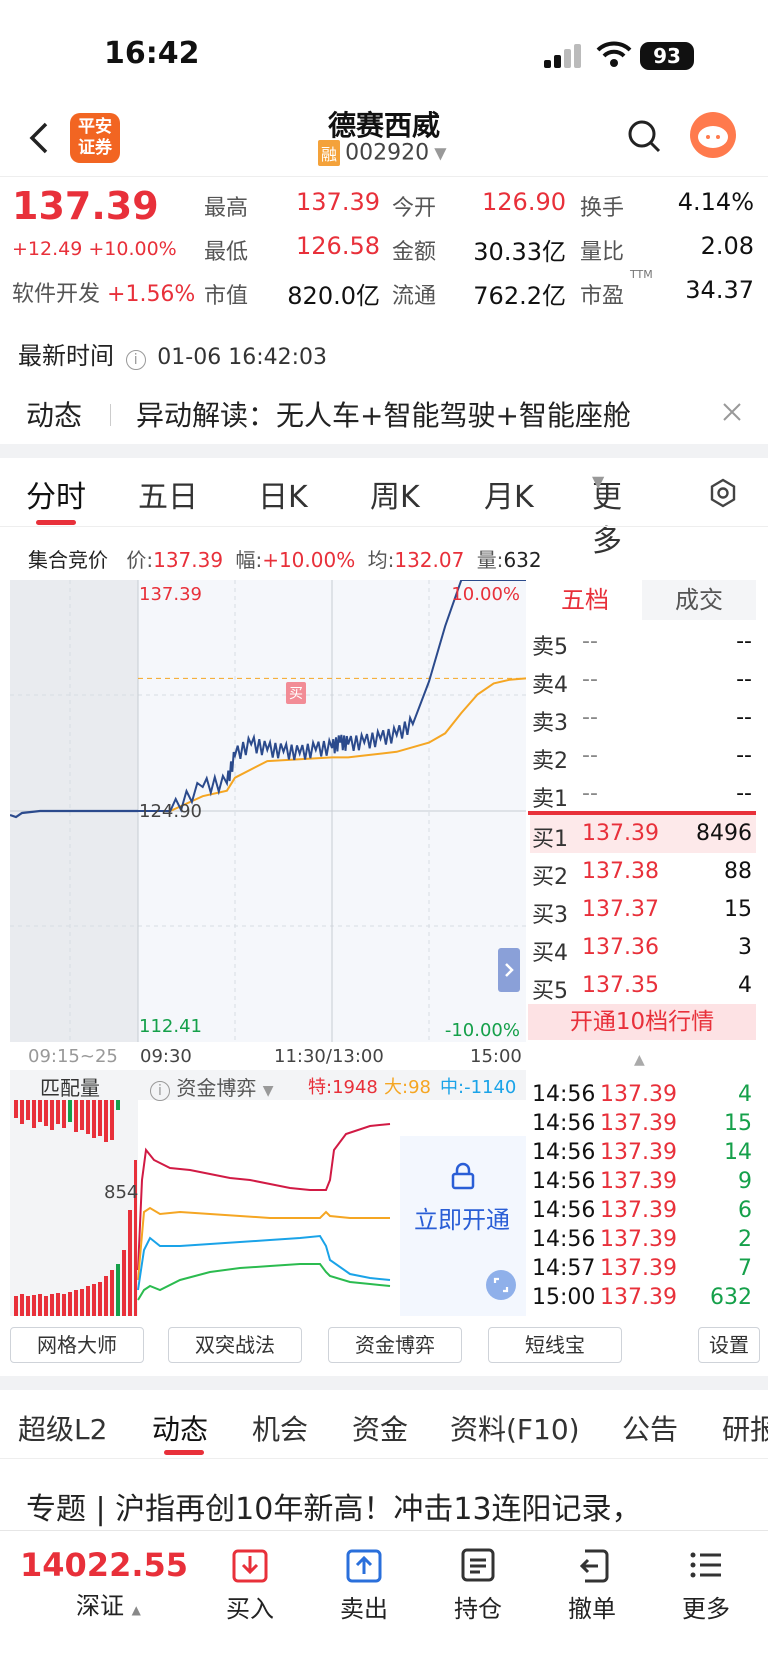  Describe the element at coordinates (706, 1584) in the screenshot. I see `more-button: 更多` at that location.